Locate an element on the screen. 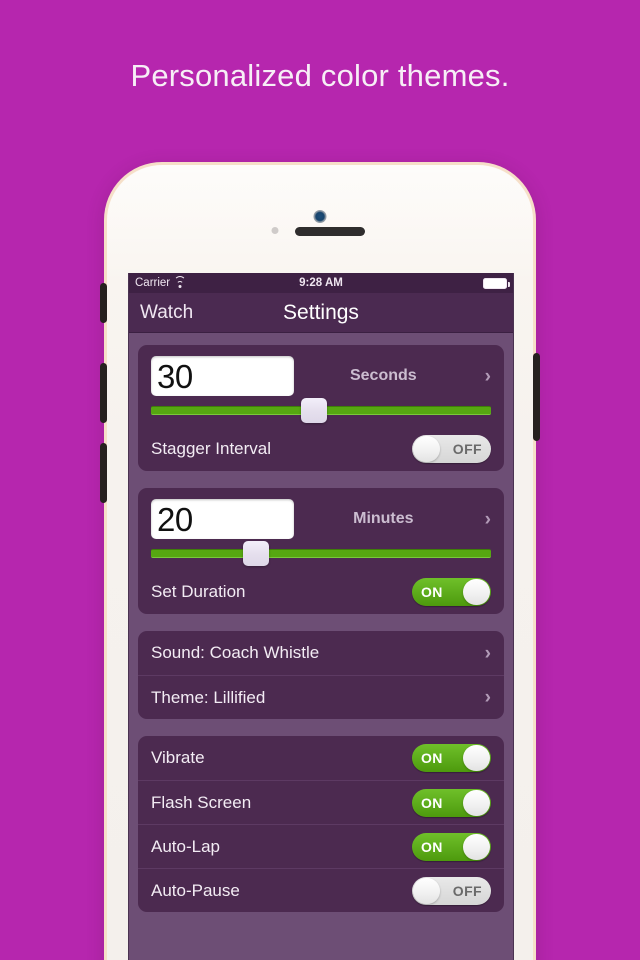 This screenshot has width=640, height=960. minutes-stepper-row: 20 Minutes › is located at coordinates (321, 513).